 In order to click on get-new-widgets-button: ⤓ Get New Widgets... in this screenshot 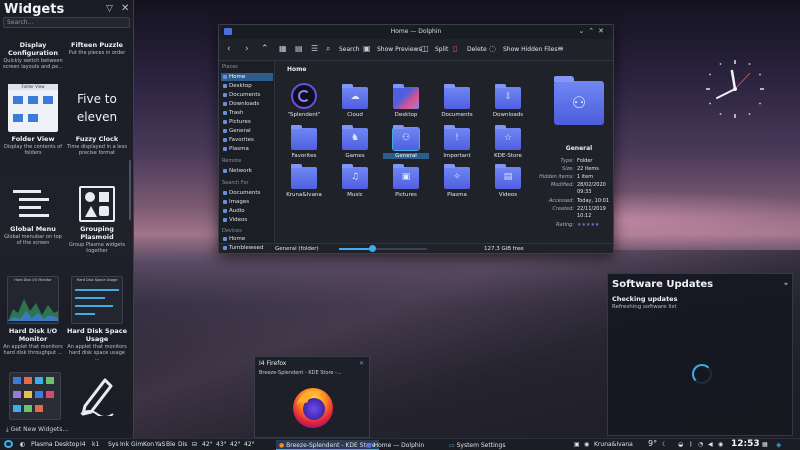, I will do `click(37, 430)`.